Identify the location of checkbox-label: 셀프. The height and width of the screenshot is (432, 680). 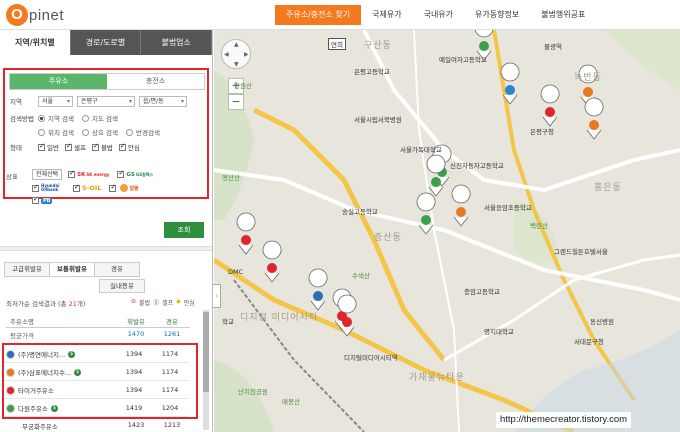
(79, 148).